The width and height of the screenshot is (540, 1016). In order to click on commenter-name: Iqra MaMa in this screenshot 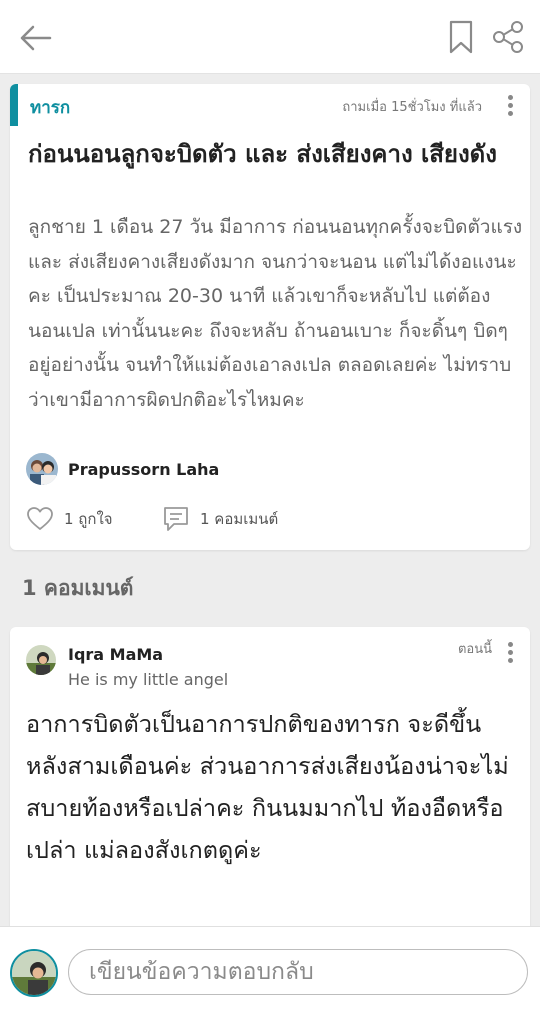, I will do `click(115, 654)`.